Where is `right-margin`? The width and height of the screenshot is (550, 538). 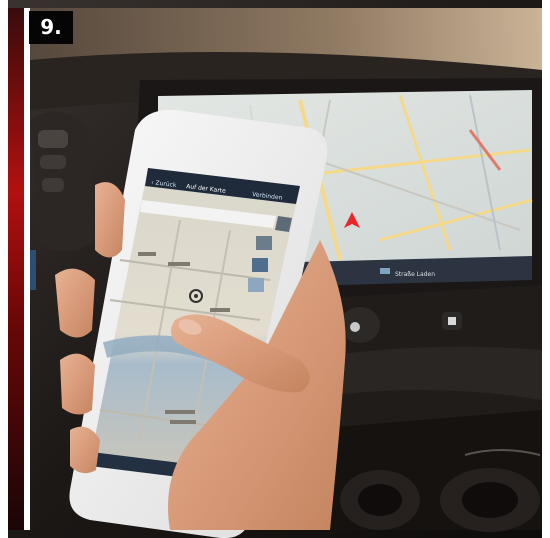 right-margin is located at coordinates (546, 269).